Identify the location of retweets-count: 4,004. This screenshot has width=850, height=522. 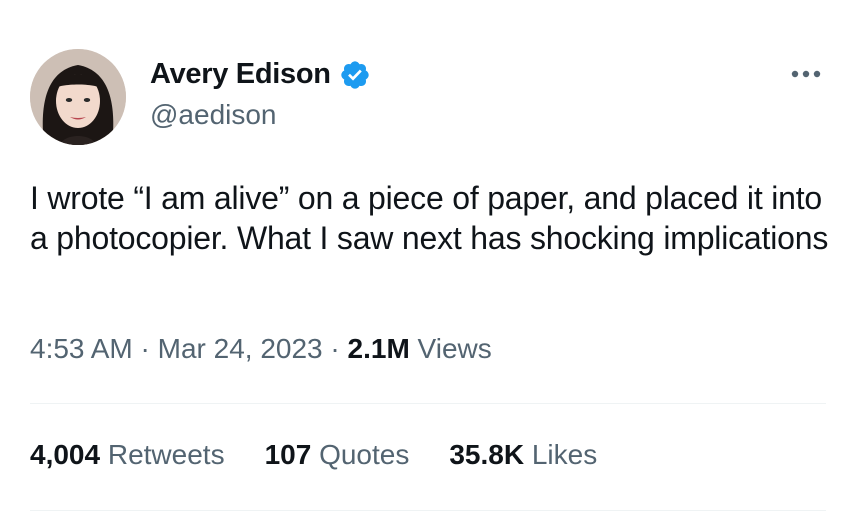
(65, 454).